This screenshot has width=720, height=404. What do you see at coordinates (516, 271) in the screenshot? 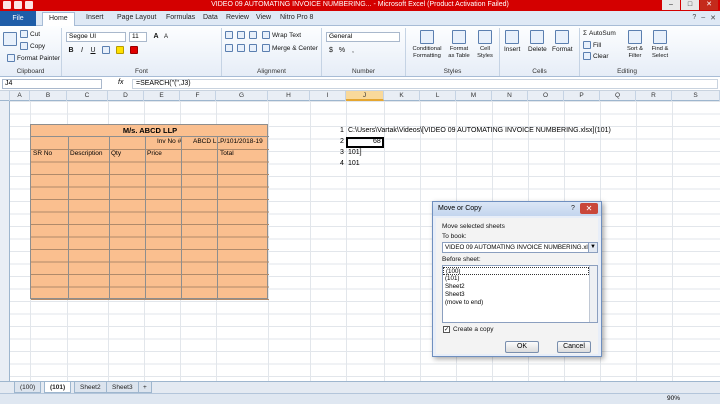
I see `list-item-selected: (100)` at bounding box center [516, 271].